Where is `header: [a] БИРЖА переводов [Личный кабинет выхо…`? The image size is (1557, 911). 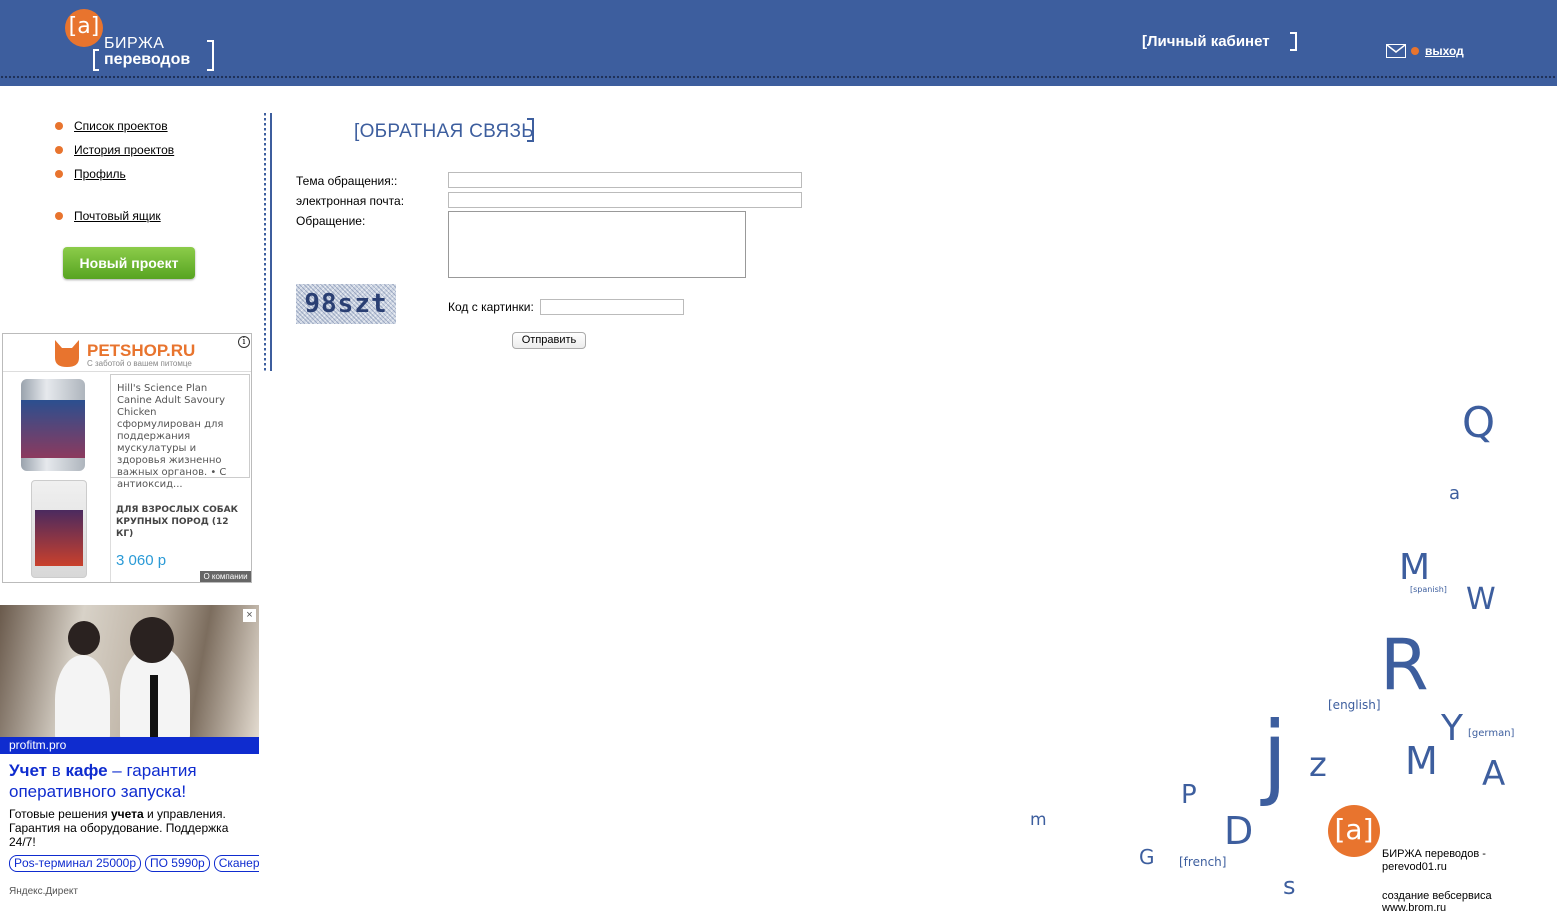
header: [a] БИРЖА переводов [Личный кабинет выхо… is located at coordinates (778, 43).